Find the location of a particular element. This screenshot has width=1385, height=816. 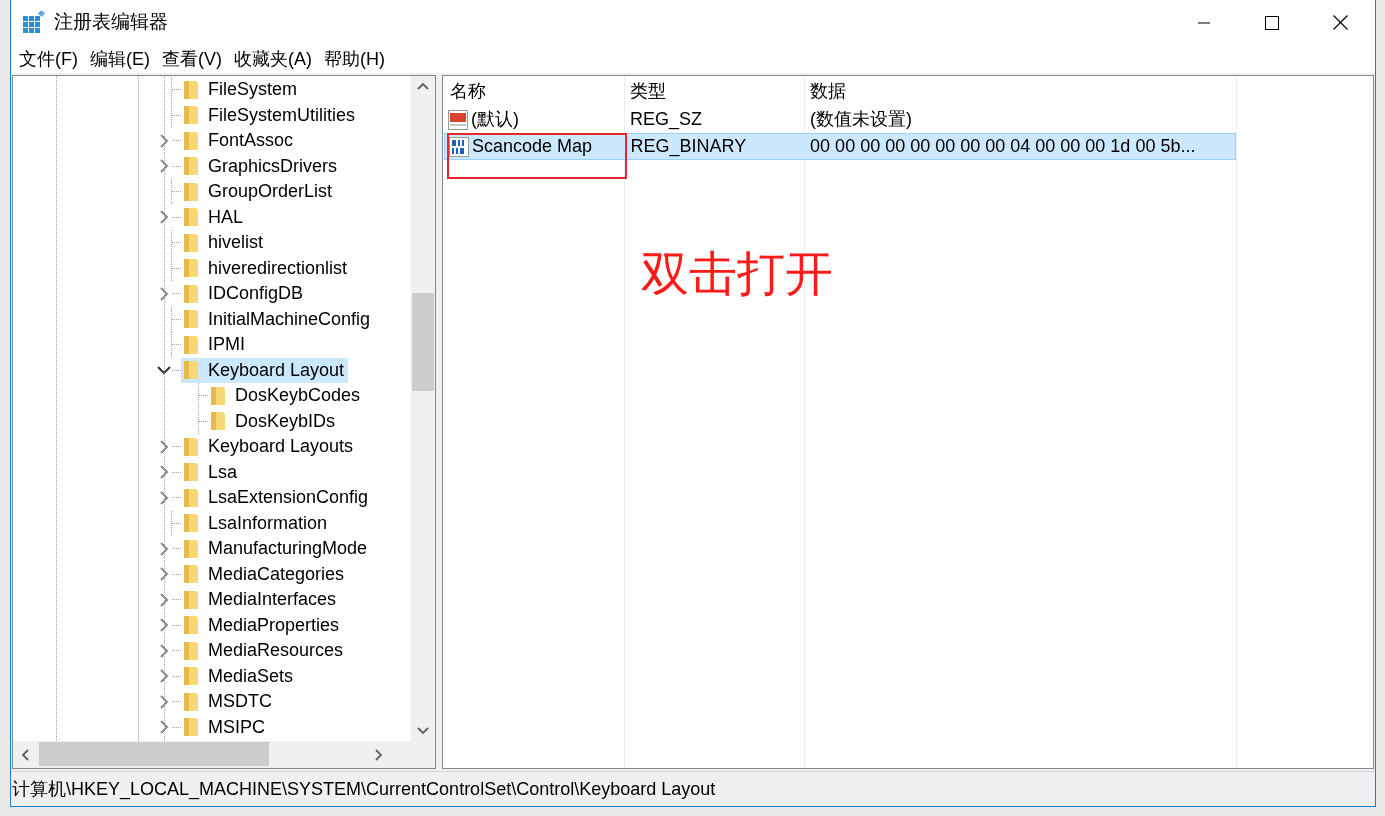

tree-item: MediaProperties is located at coordinates (262, 625).